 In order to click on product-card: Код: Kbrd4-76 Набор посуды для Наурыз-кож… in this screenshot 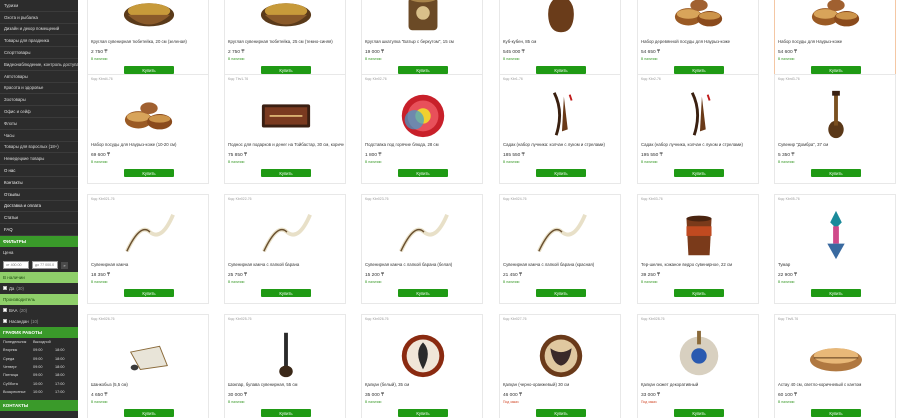, I will do `click(148, 129)`.